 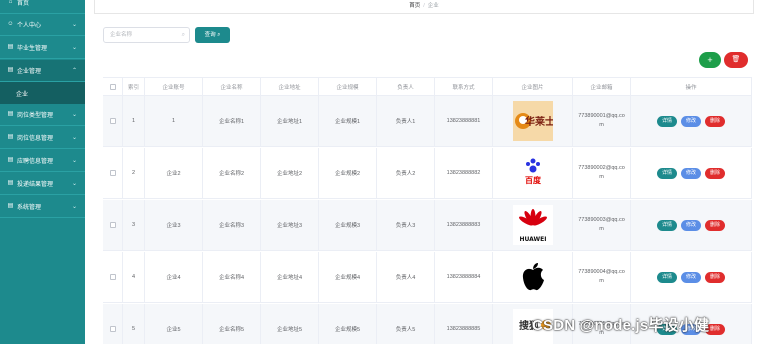 What do you see at coordinates (23, 4) in the screenshot?
I see `sidebar-item-label: 首页` at bounding box center [23, 4].